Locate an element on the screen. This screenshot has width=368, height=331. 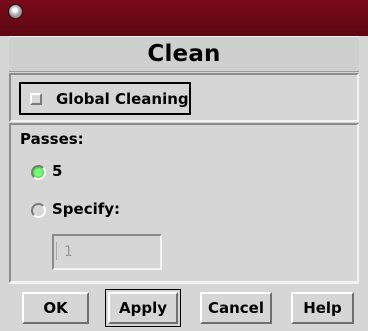
specify-passes-input is located at coordinates (107, 252).